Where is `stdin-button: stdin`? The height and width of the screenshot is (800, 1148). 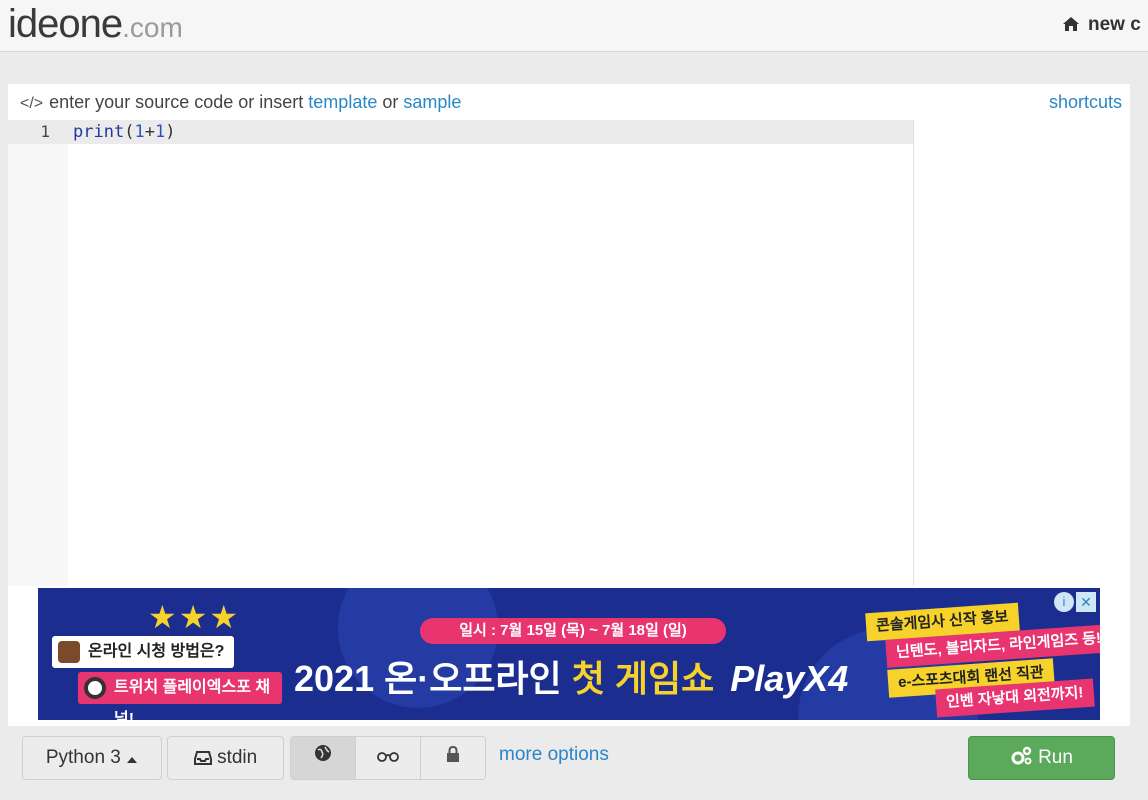
stdin-button: stdin is located at coordinates (225, 758).